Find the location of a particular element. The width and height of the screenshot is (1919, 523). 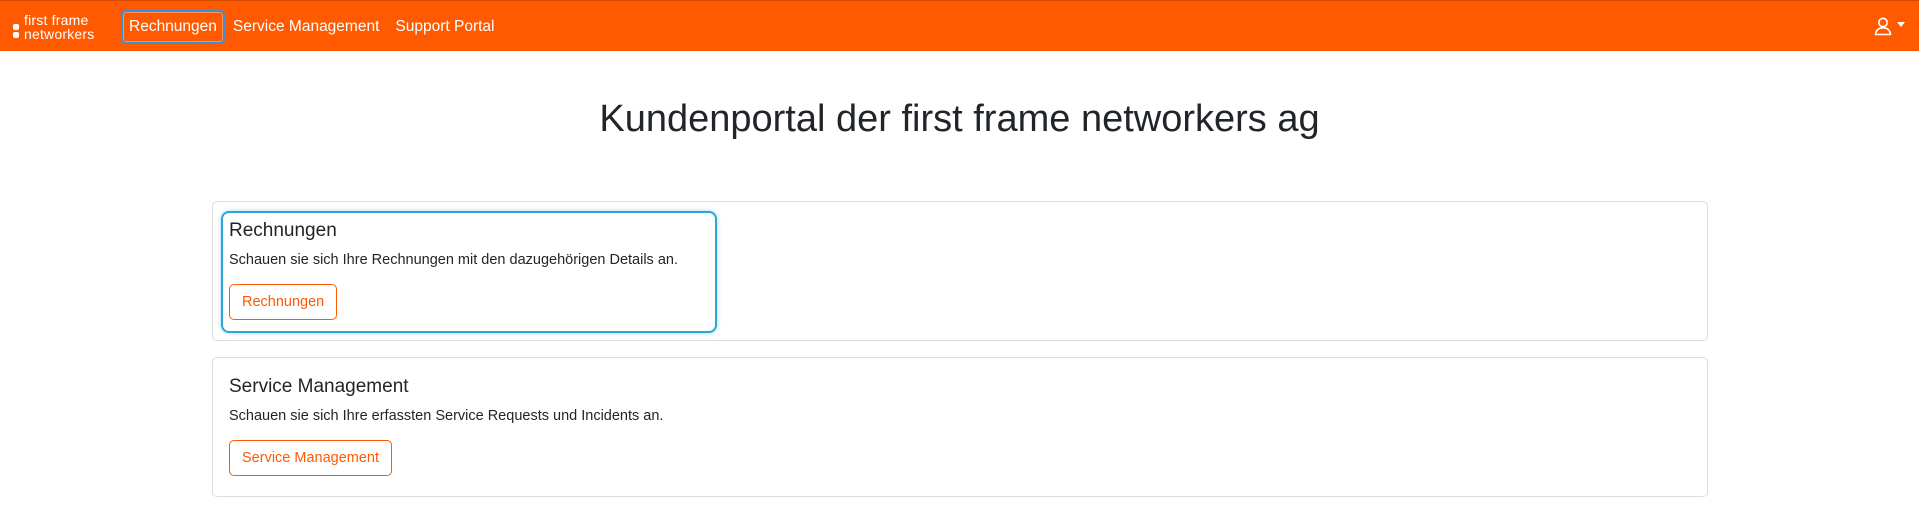

brand-name-line2: networkers is located at coordinates (59, 34).